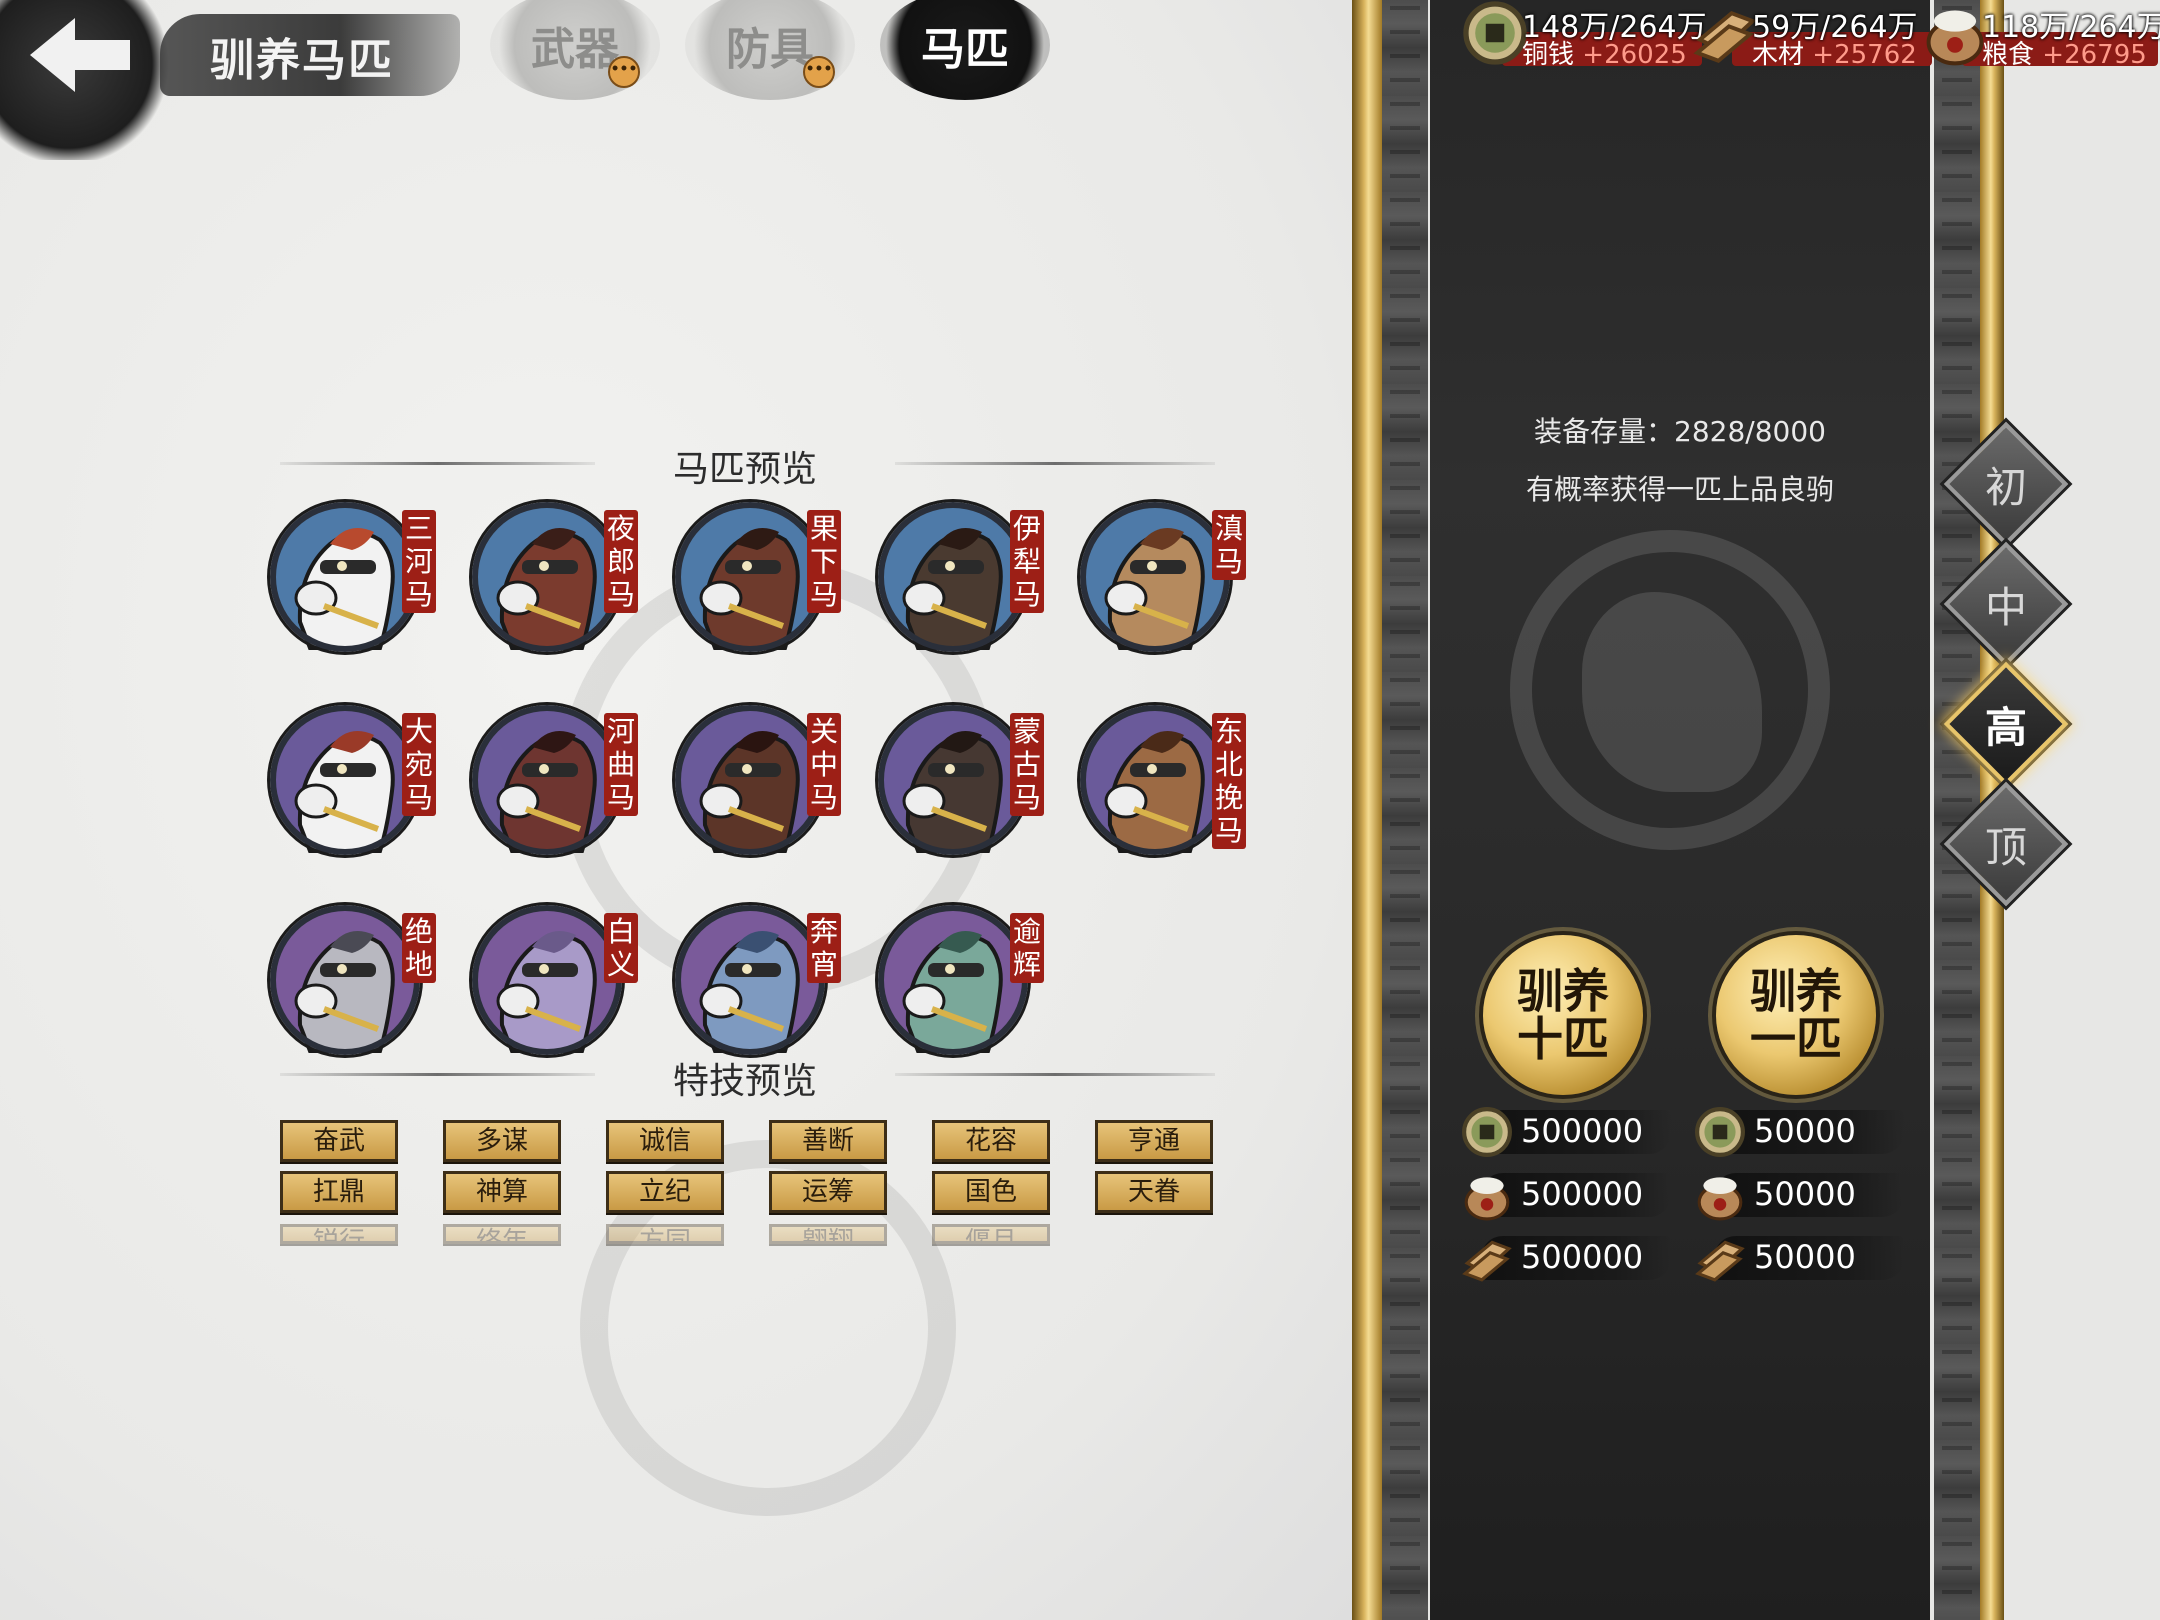 This screenshot has width=2160, height=1620. Describe the element at coordinates (339, 1141) in the screenshot. I see `skill-tag: 奋武` at that location.